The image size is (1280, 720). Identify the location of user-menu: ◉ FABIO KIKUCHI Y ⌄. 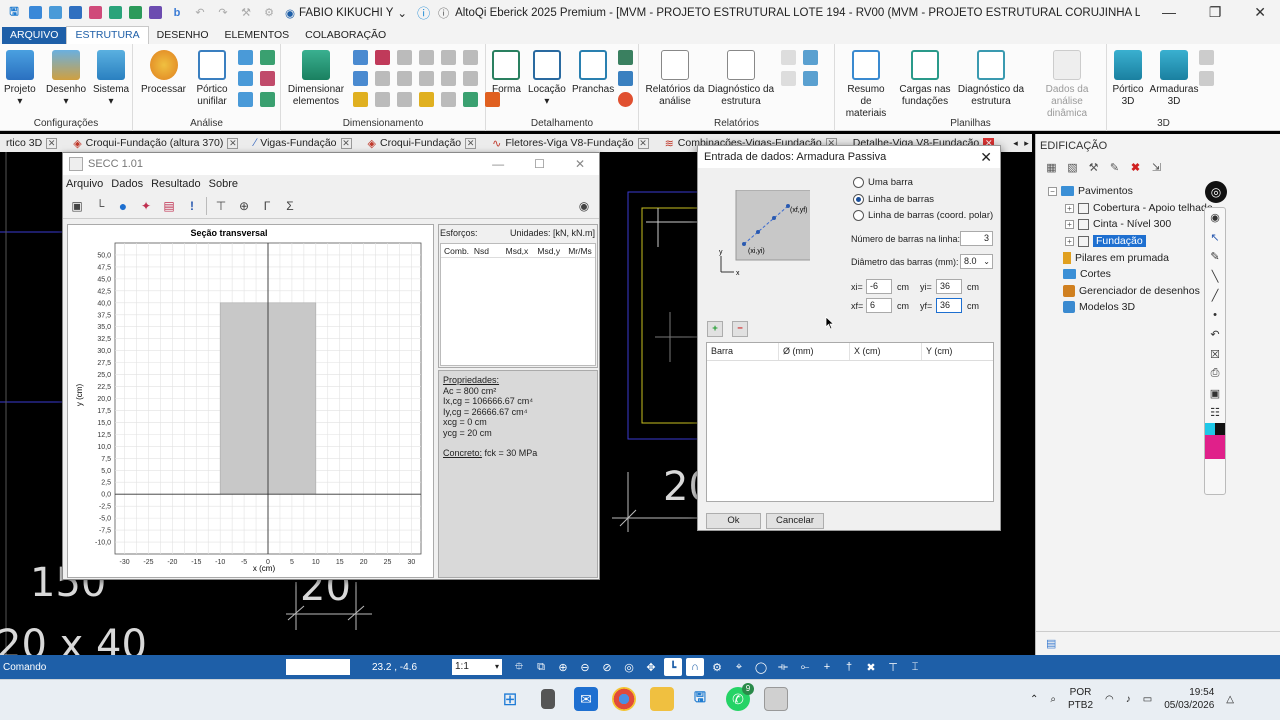
(346, 13).